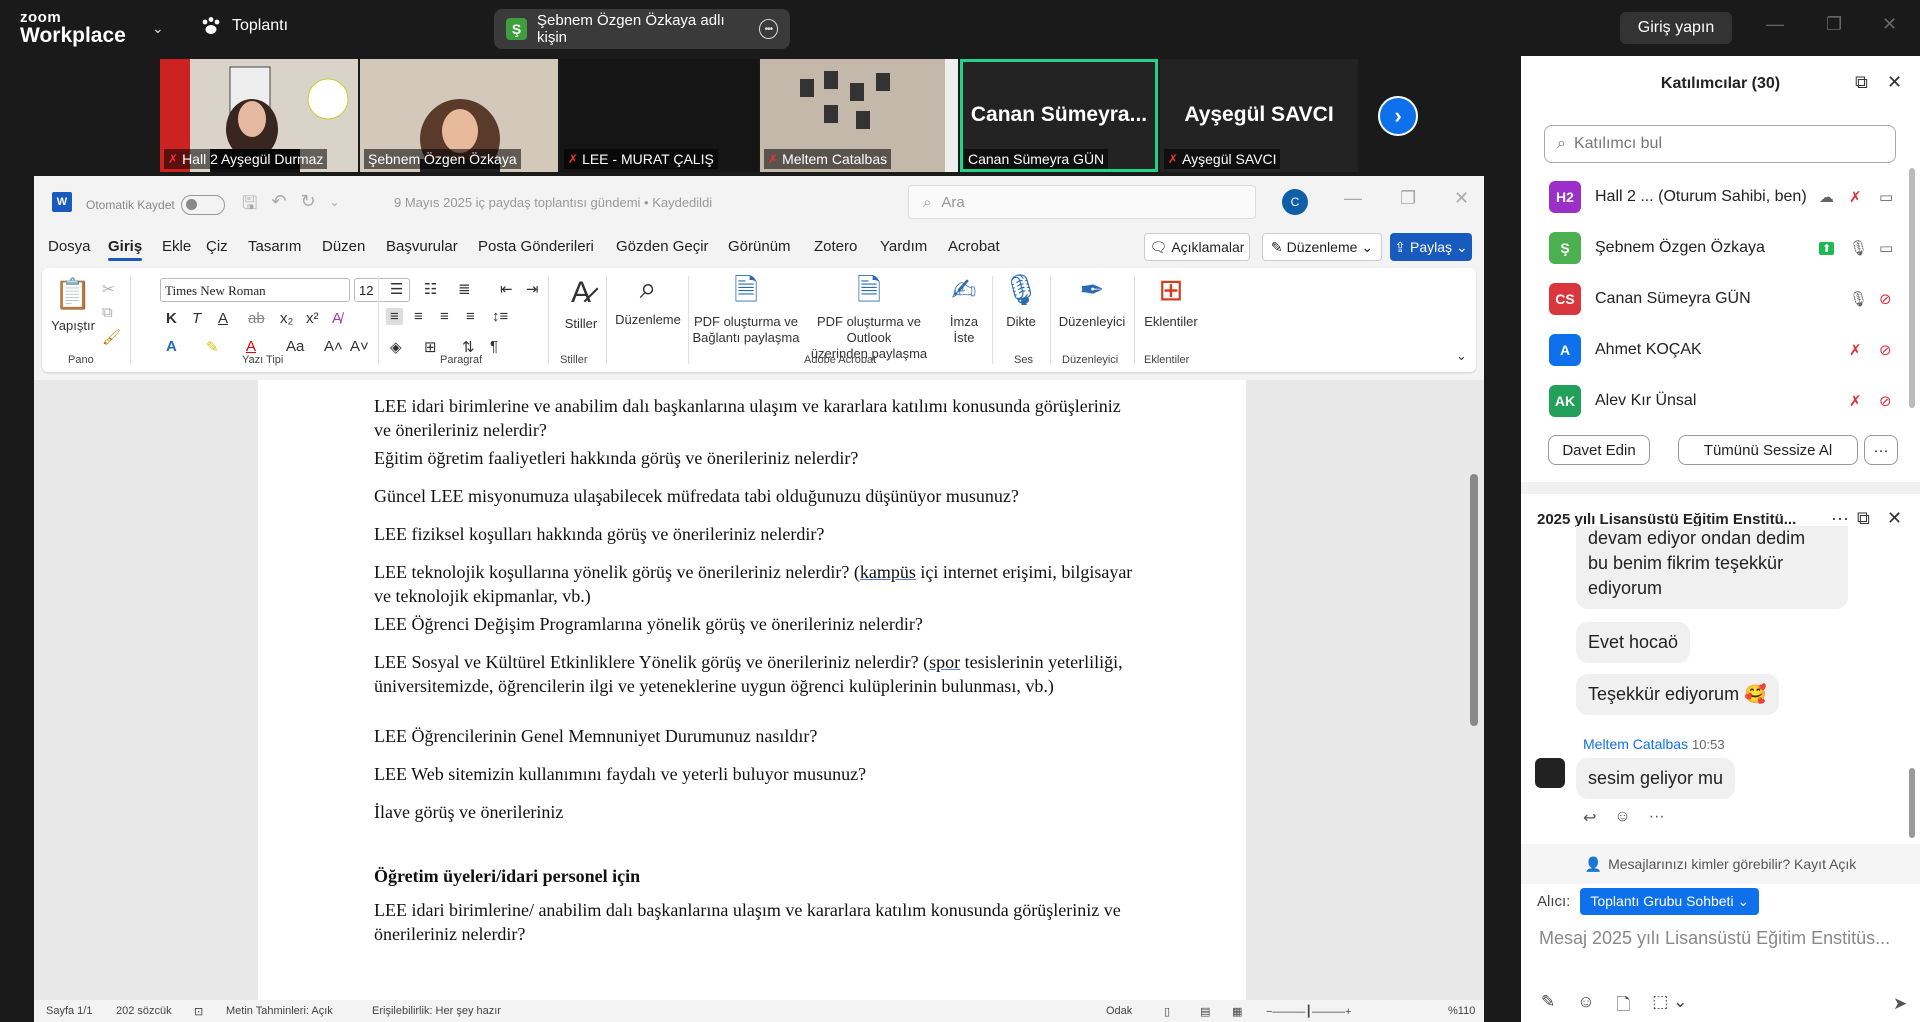  What do you see at coordinates (1720, 197) in the screenshot?
I see `participant-row: H2 Hall 2 ... (Oturum Sahibi, ben) ▭ ✗ ☁` at bounding box center [1720, 197].